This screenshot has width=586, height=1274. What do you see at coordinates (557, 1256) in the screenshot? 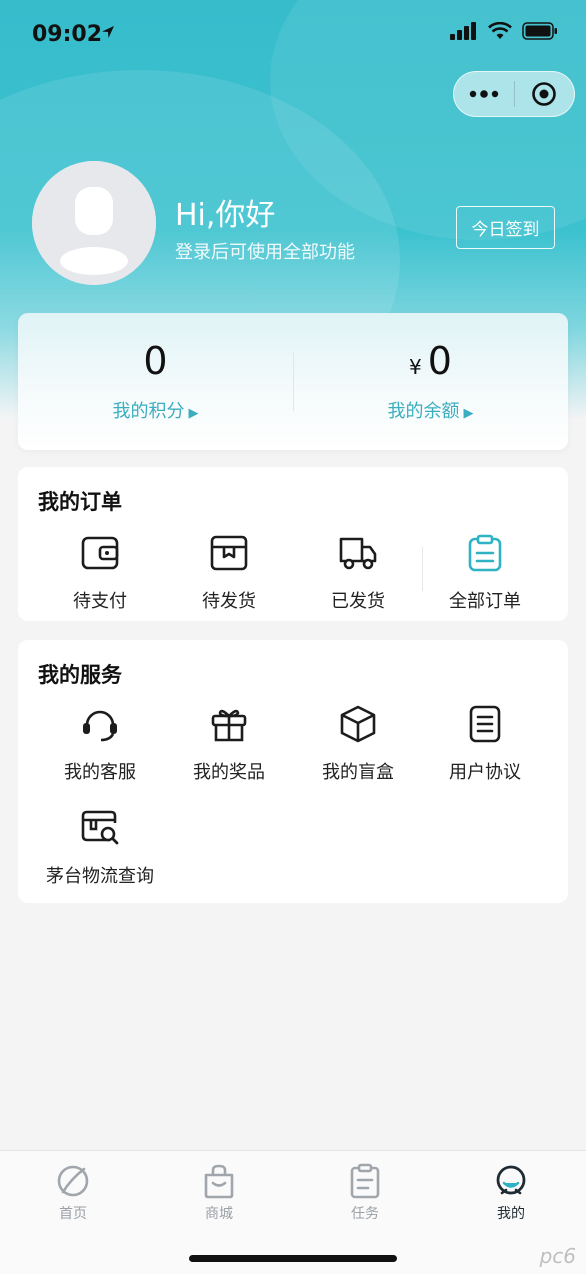
I see `watermark: pc6` at bounding box center [557, 1256].